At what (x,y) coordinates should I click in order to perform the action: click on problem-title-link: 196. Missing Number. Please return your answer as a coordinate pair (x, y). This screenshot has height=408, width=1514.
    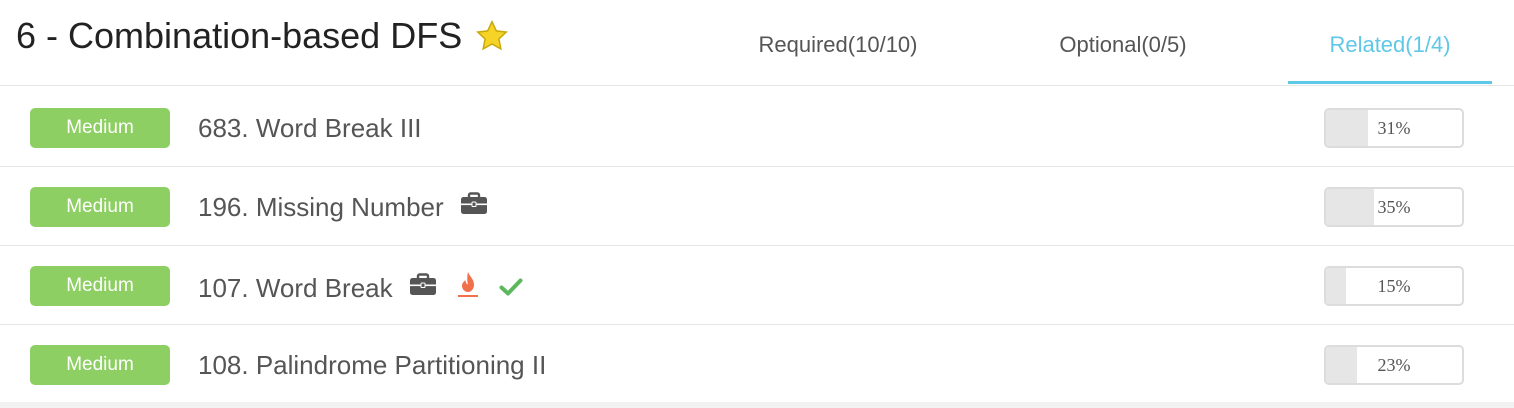
    Looking at the image, I should click on (343, 207).